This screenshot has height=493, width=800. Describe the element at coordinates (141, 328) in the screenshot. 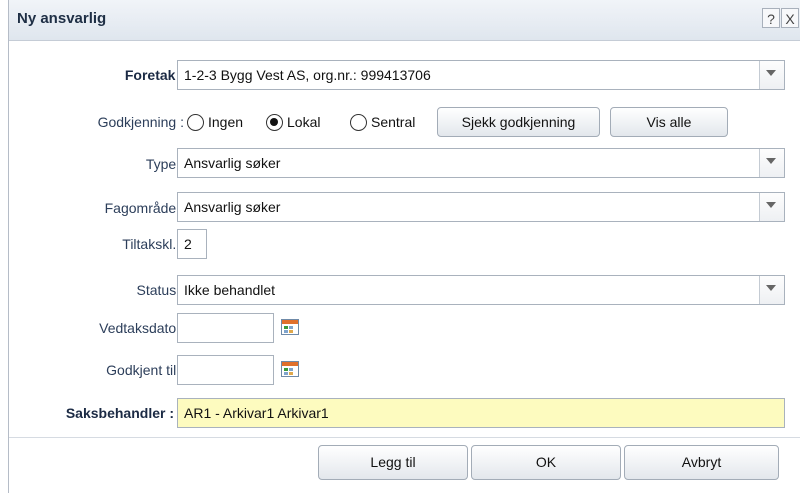

I see `vedtaksdato-label: Vedtaksdato :` at that location.